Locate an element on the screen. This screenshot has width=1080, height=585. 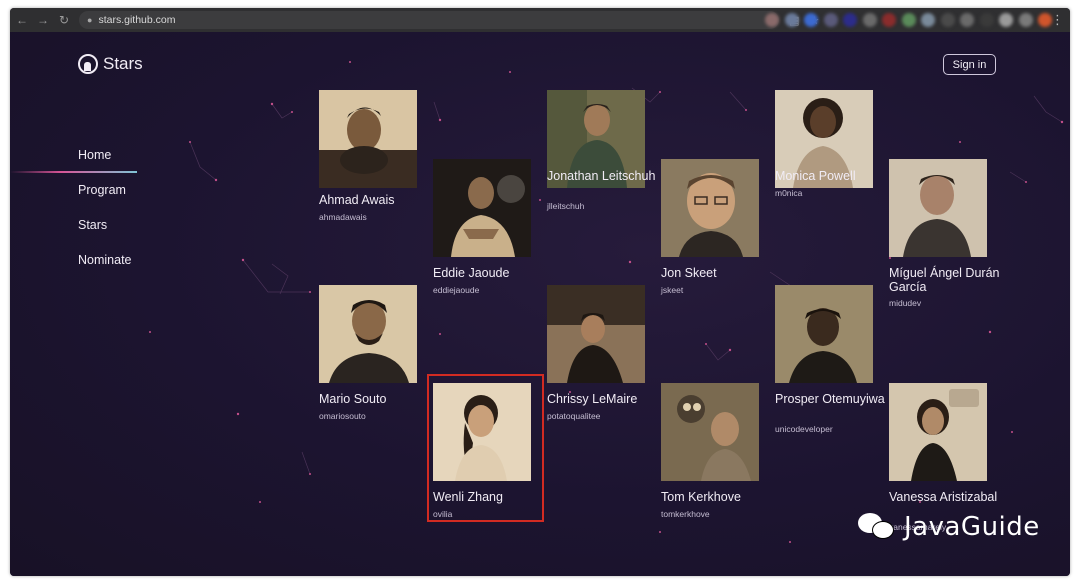
star-handle: unicodeveloper is located at coordinates (804, 429).